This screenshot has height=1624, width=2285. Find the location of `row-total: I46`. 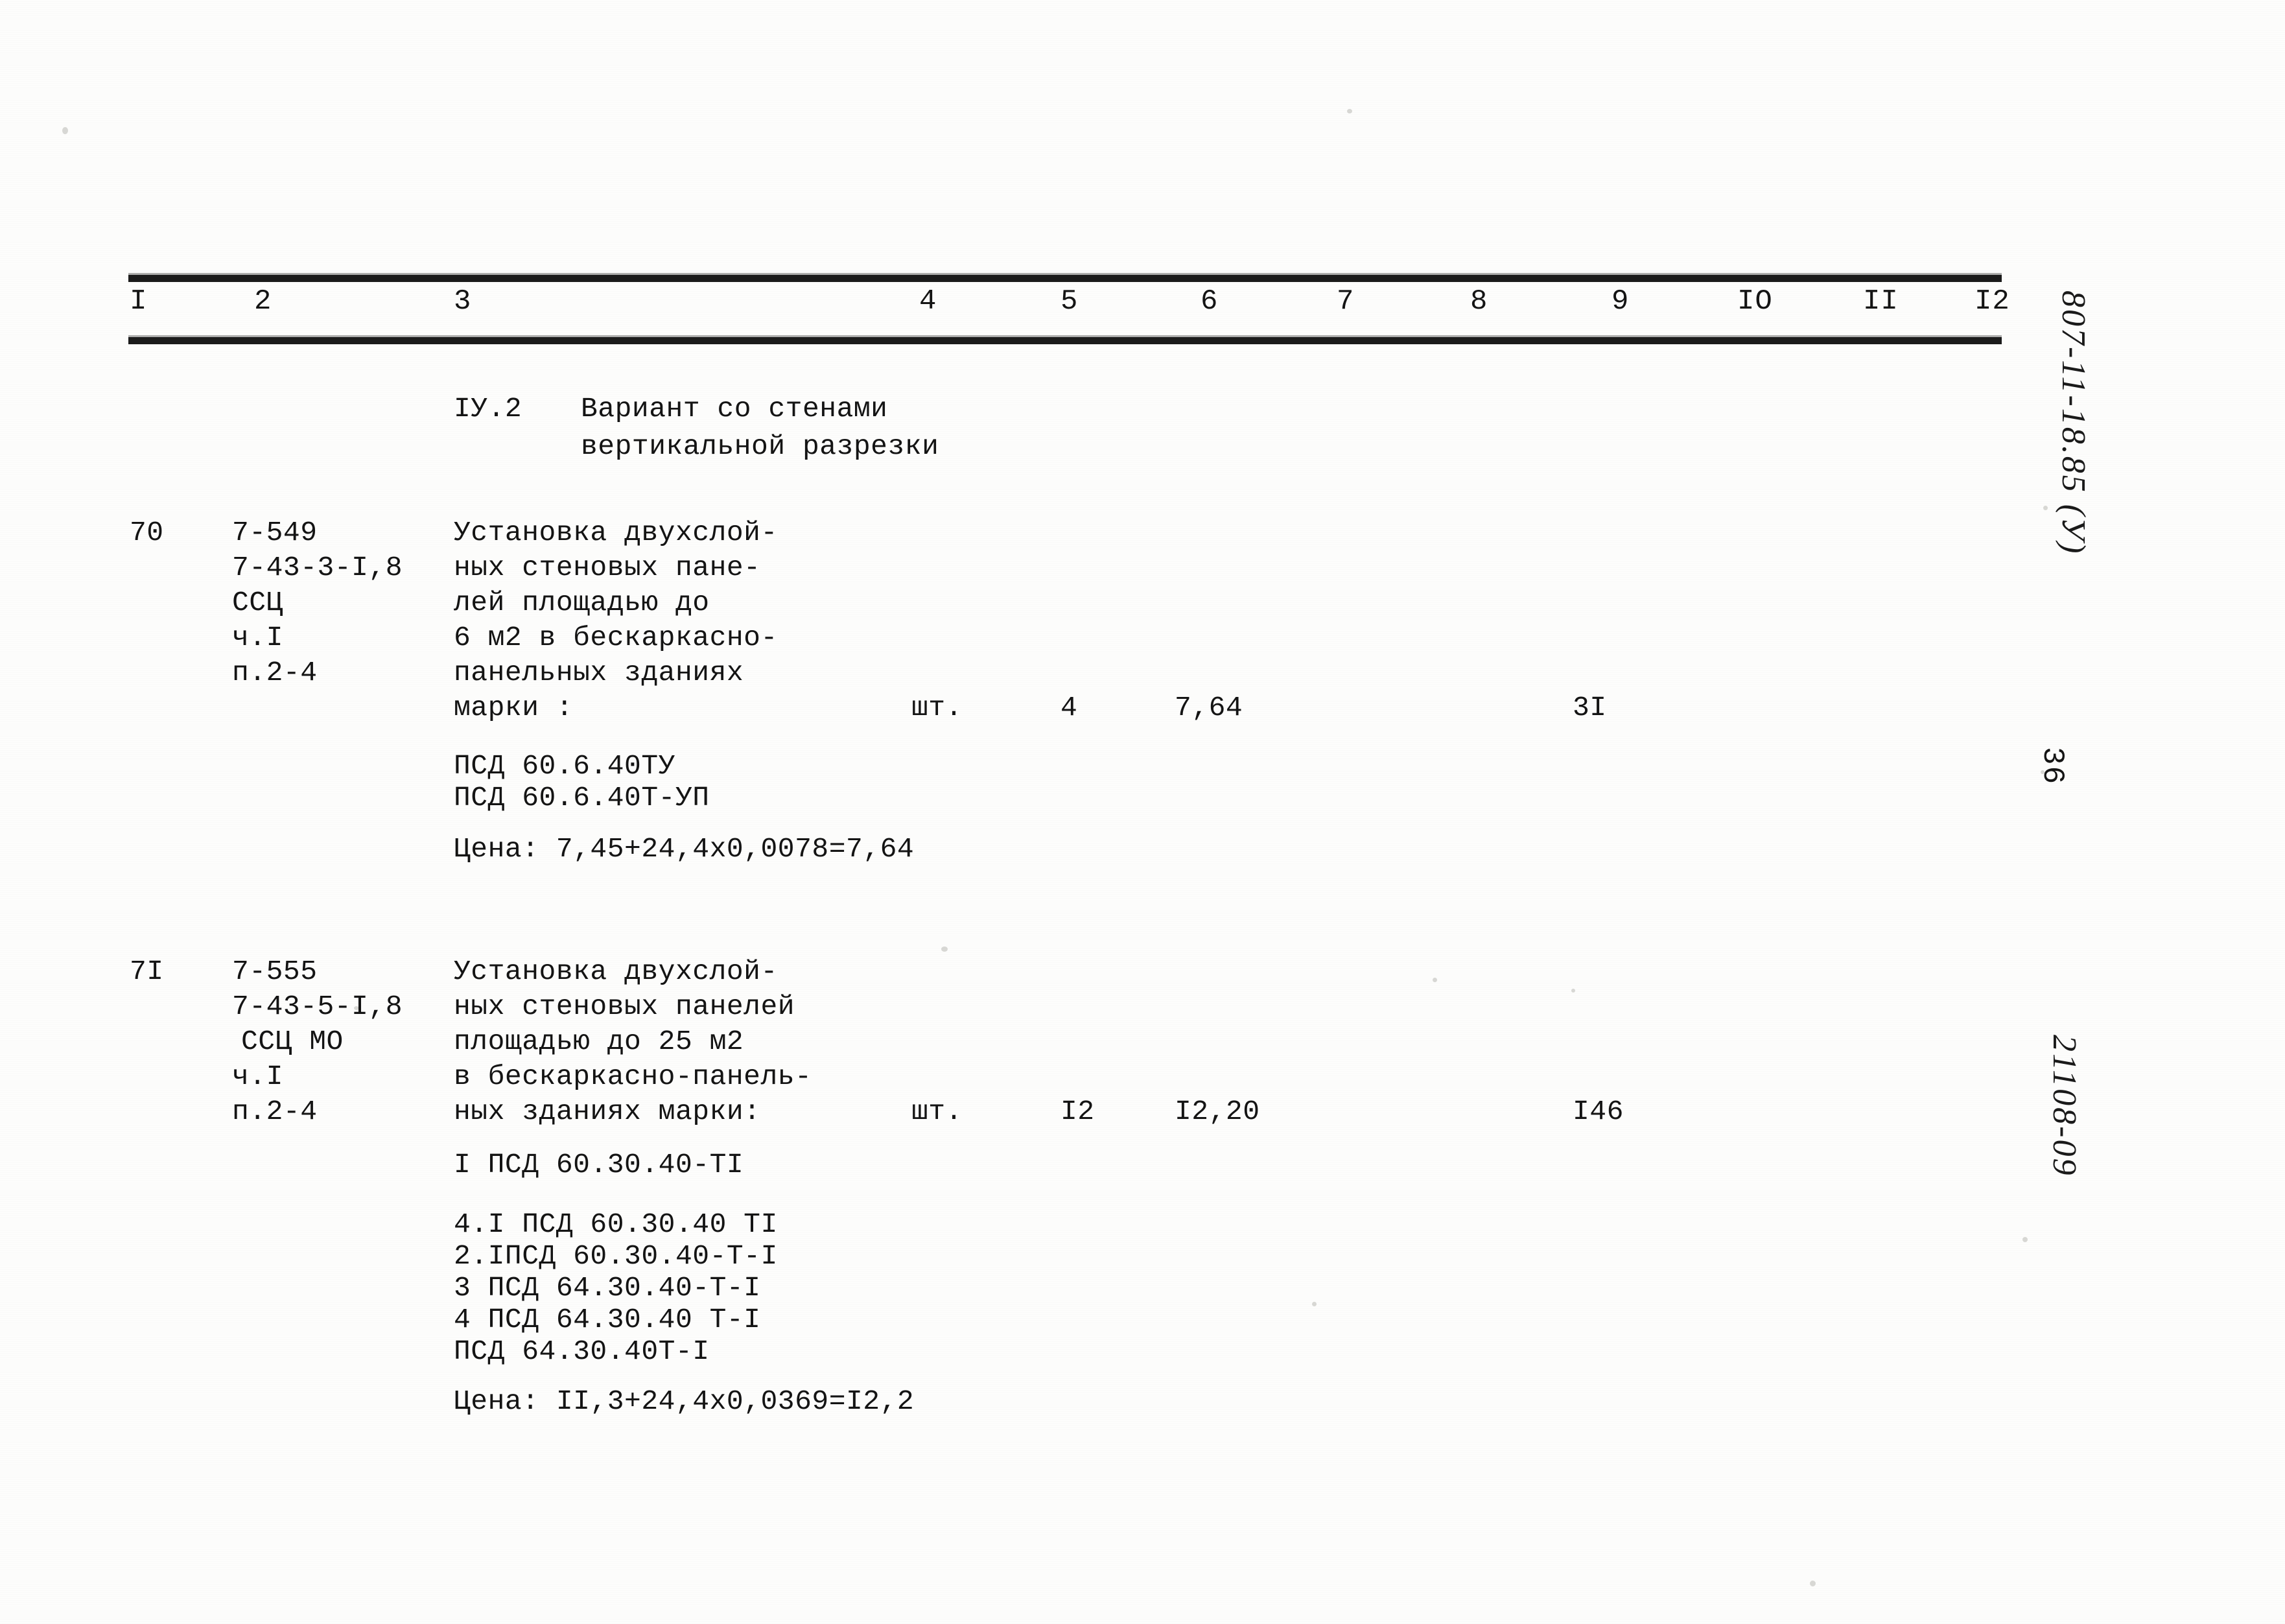

row-total: I46 is located at coordinates (1598, 1111).